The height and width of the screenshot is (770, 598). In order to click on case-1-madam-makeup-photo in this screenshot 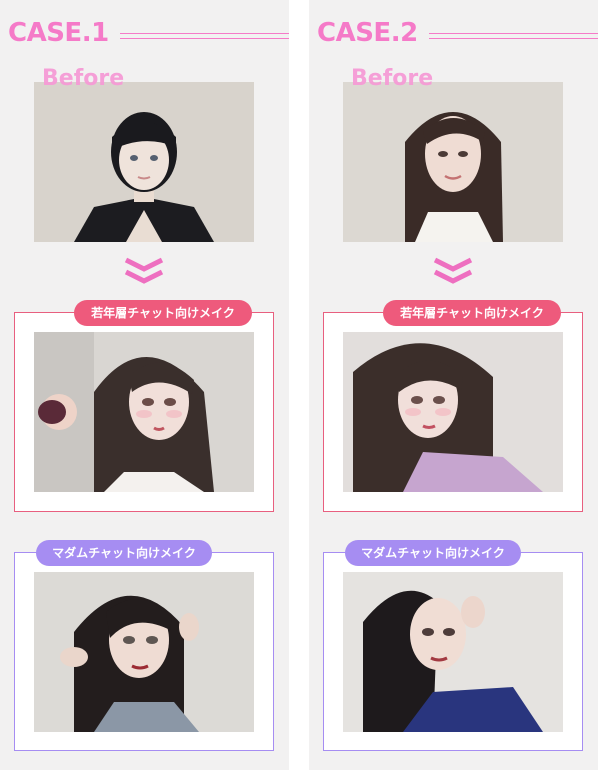, I will do `click(144, 652)`.